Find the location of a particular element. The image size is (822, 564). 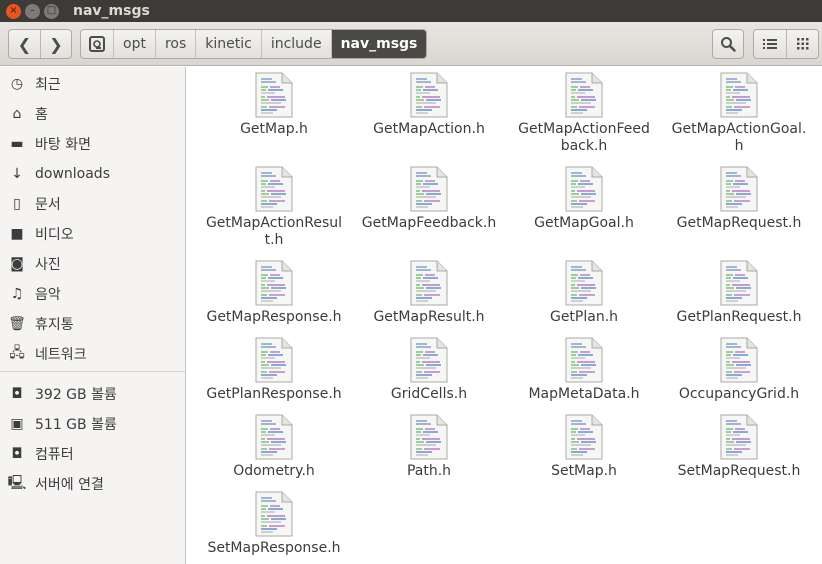

file-item: SetMapResponse.h is located at coordinates (274, 524).